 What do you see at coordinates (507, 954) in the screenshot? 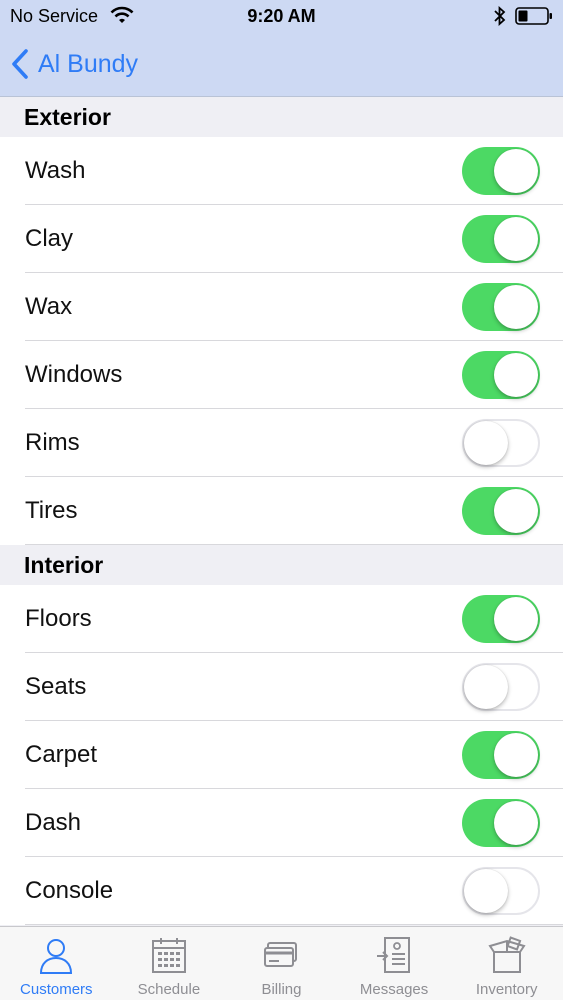
I see `box-icon` at bounding box center [507, 954].